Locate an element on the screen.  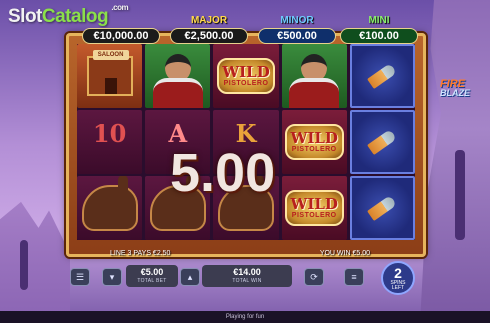
footer-status: Playing for fun is located at coordinates (245, 317).